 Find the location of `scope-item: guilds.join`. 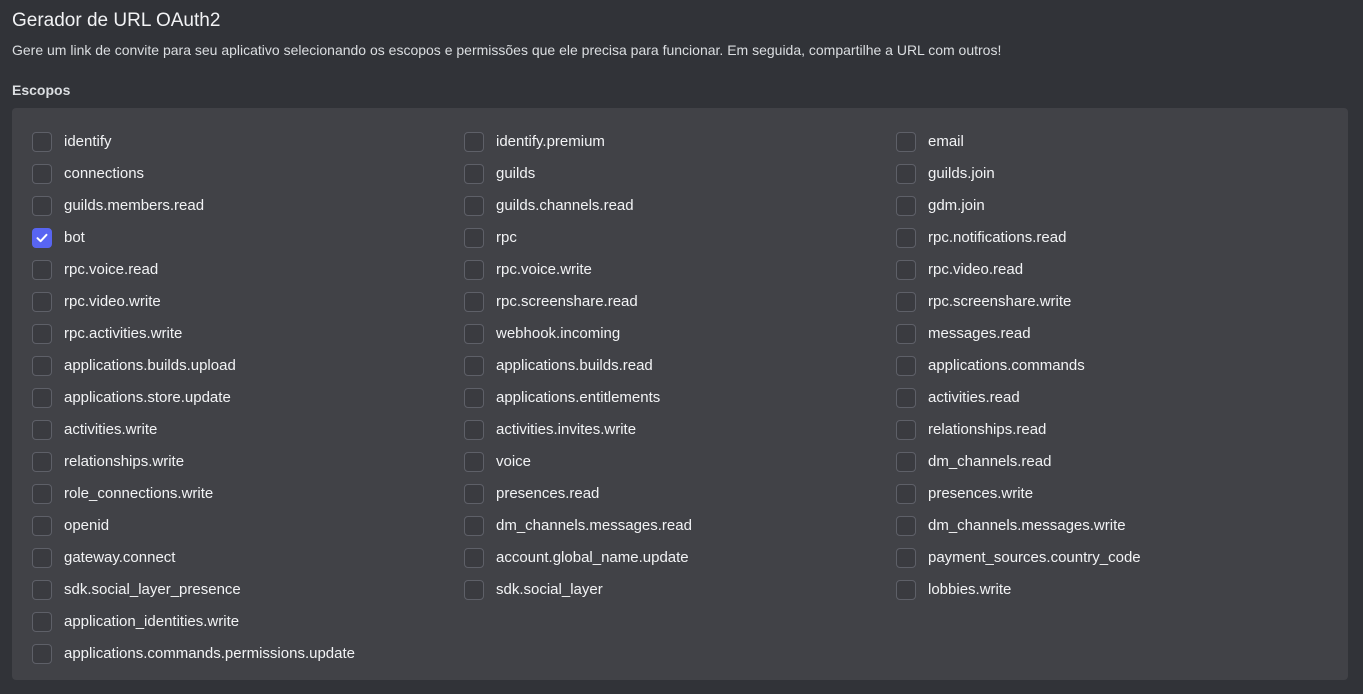

scope-item: guilds.join is located at coordinates (1112, 174).